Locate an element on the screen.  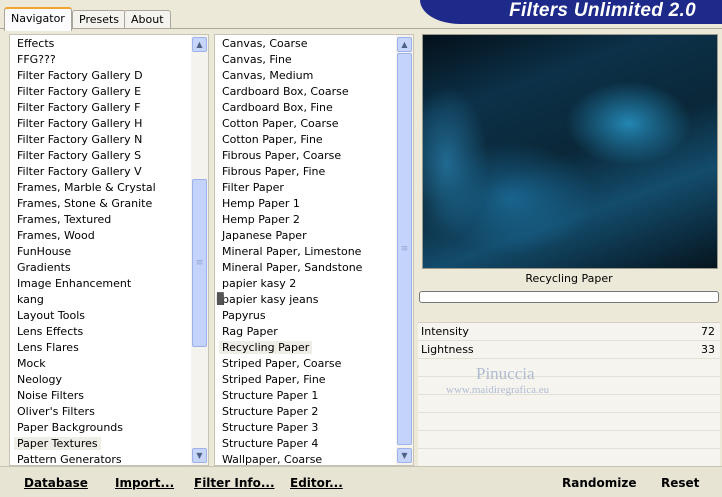
list-item: Mineral Paper, Limestone is located at coordinates (305, 252).